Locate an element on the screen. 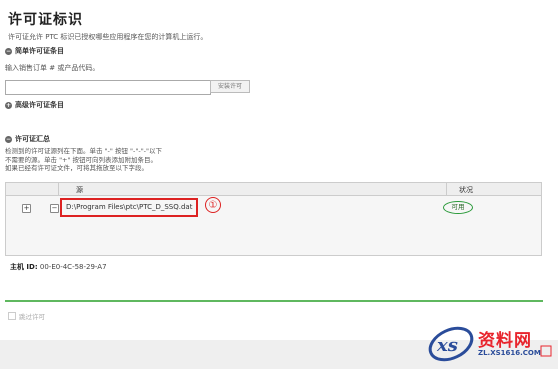  simple-license-section: − 简单许可证条目 is located at coordinates (34, 51).